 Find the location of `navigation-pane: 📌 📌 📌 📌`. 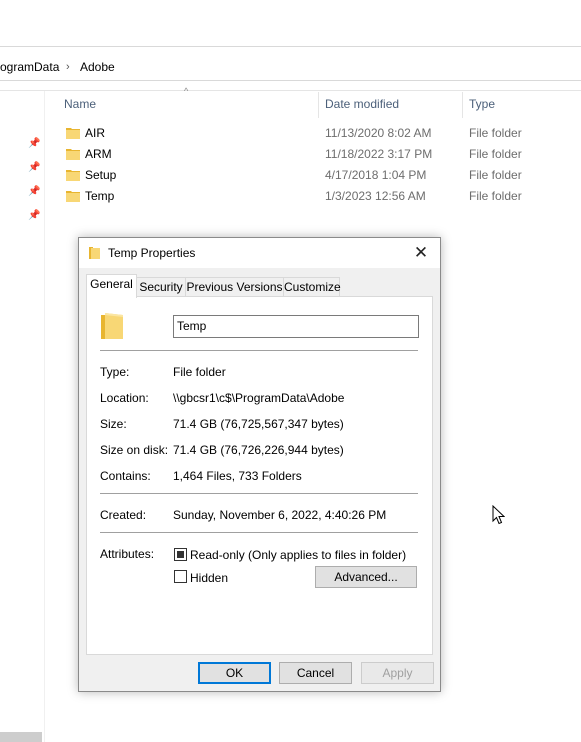

navigation-pane: 📌 📌 📌 📌 is located at coordinates (22, 416).